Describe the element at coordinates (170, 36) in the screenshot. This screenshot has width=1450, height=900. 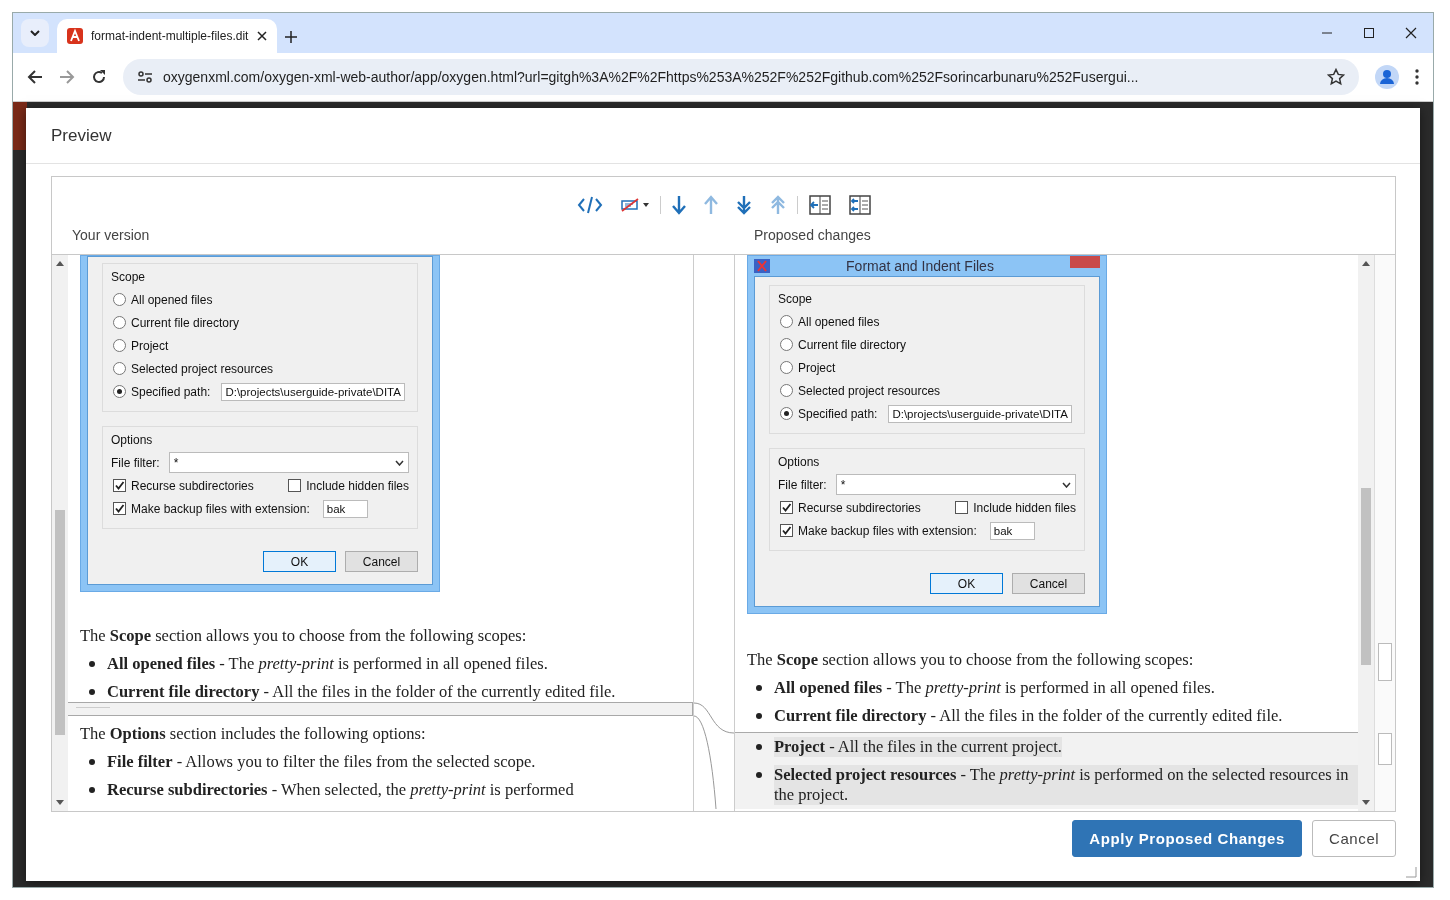
I see `tab-title: format-indent-multiple-files.dit` at that location.